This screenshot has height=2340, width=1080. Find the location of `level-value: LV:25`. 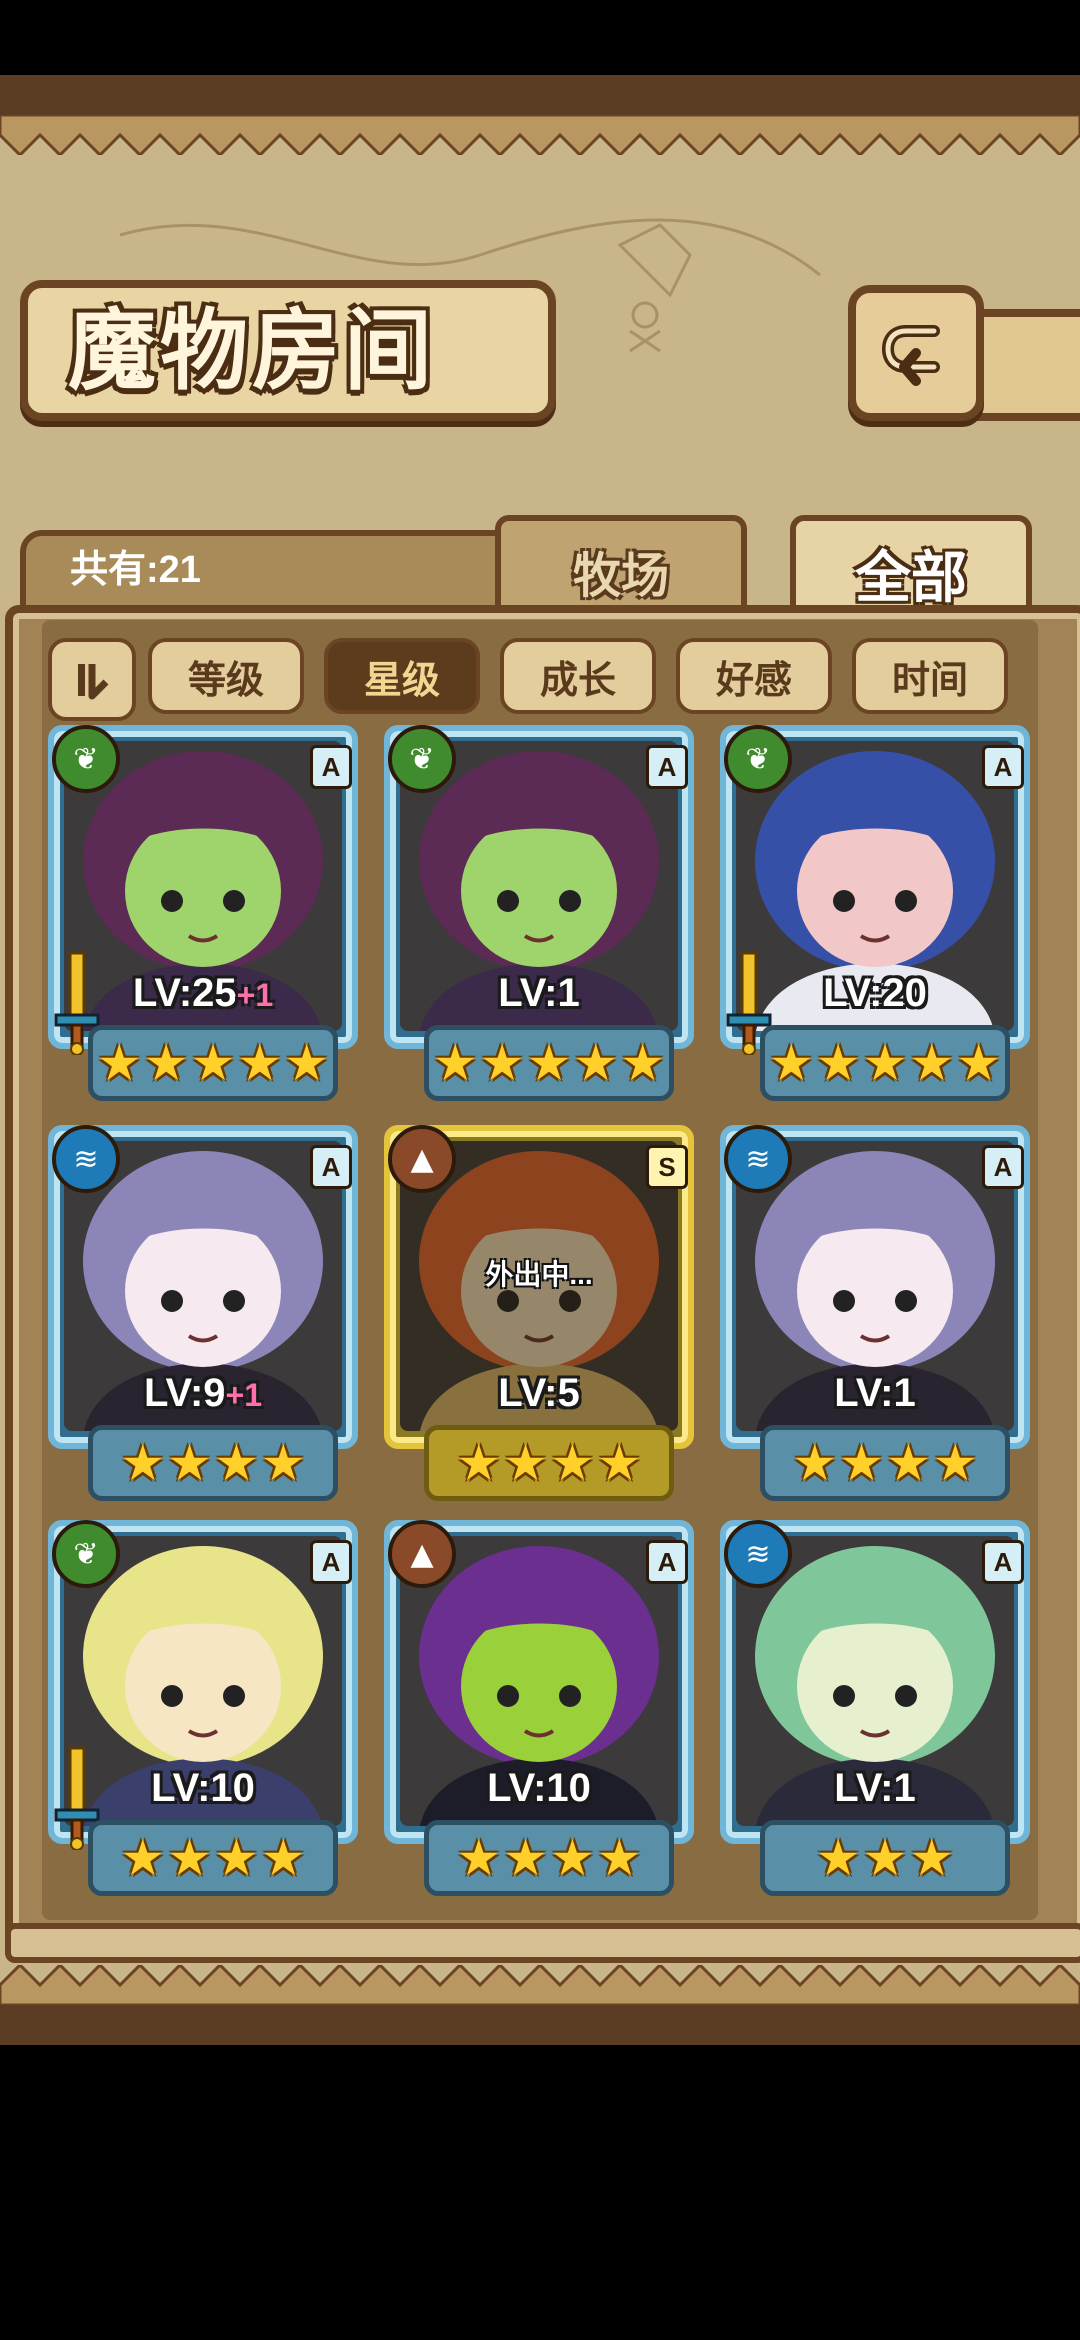

level-value: LV:25 is located at coordinates (184, 993).